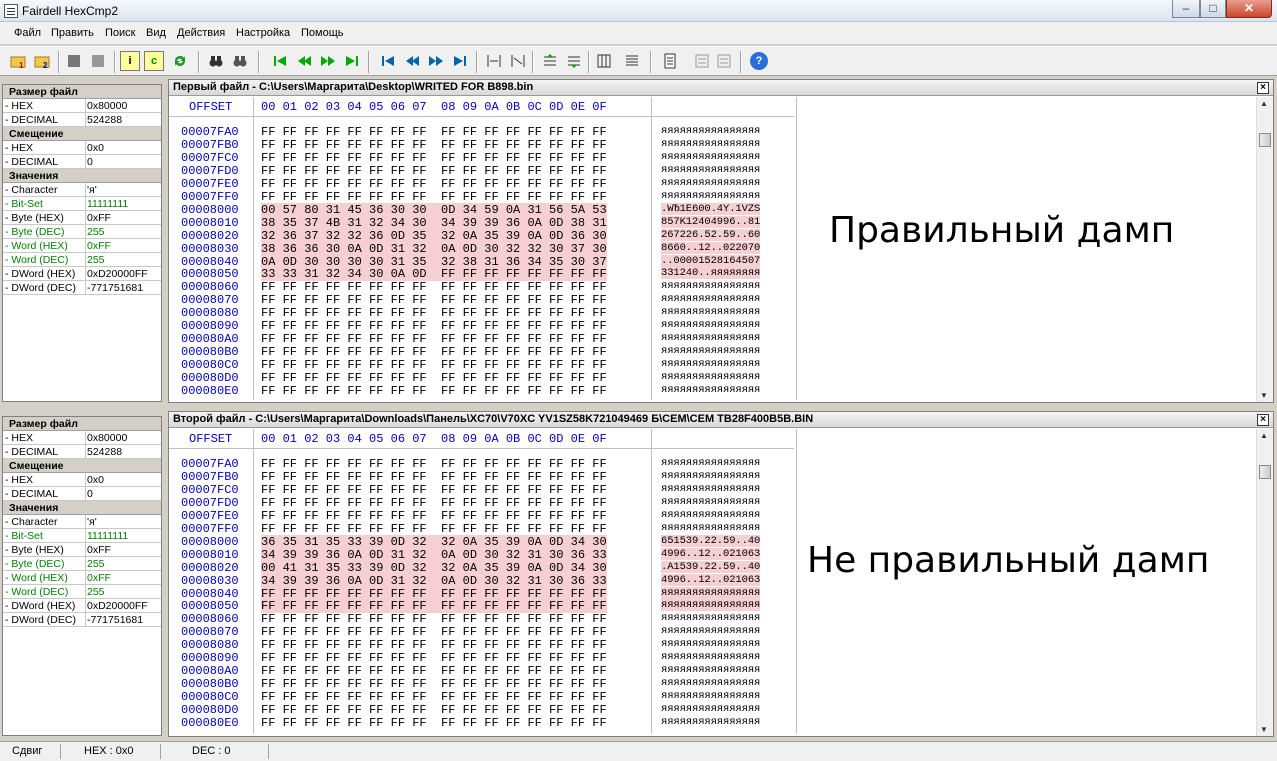 The width and height of the screenshot is (1277, 761). I want to click on stop-icon, so click(74, 61).